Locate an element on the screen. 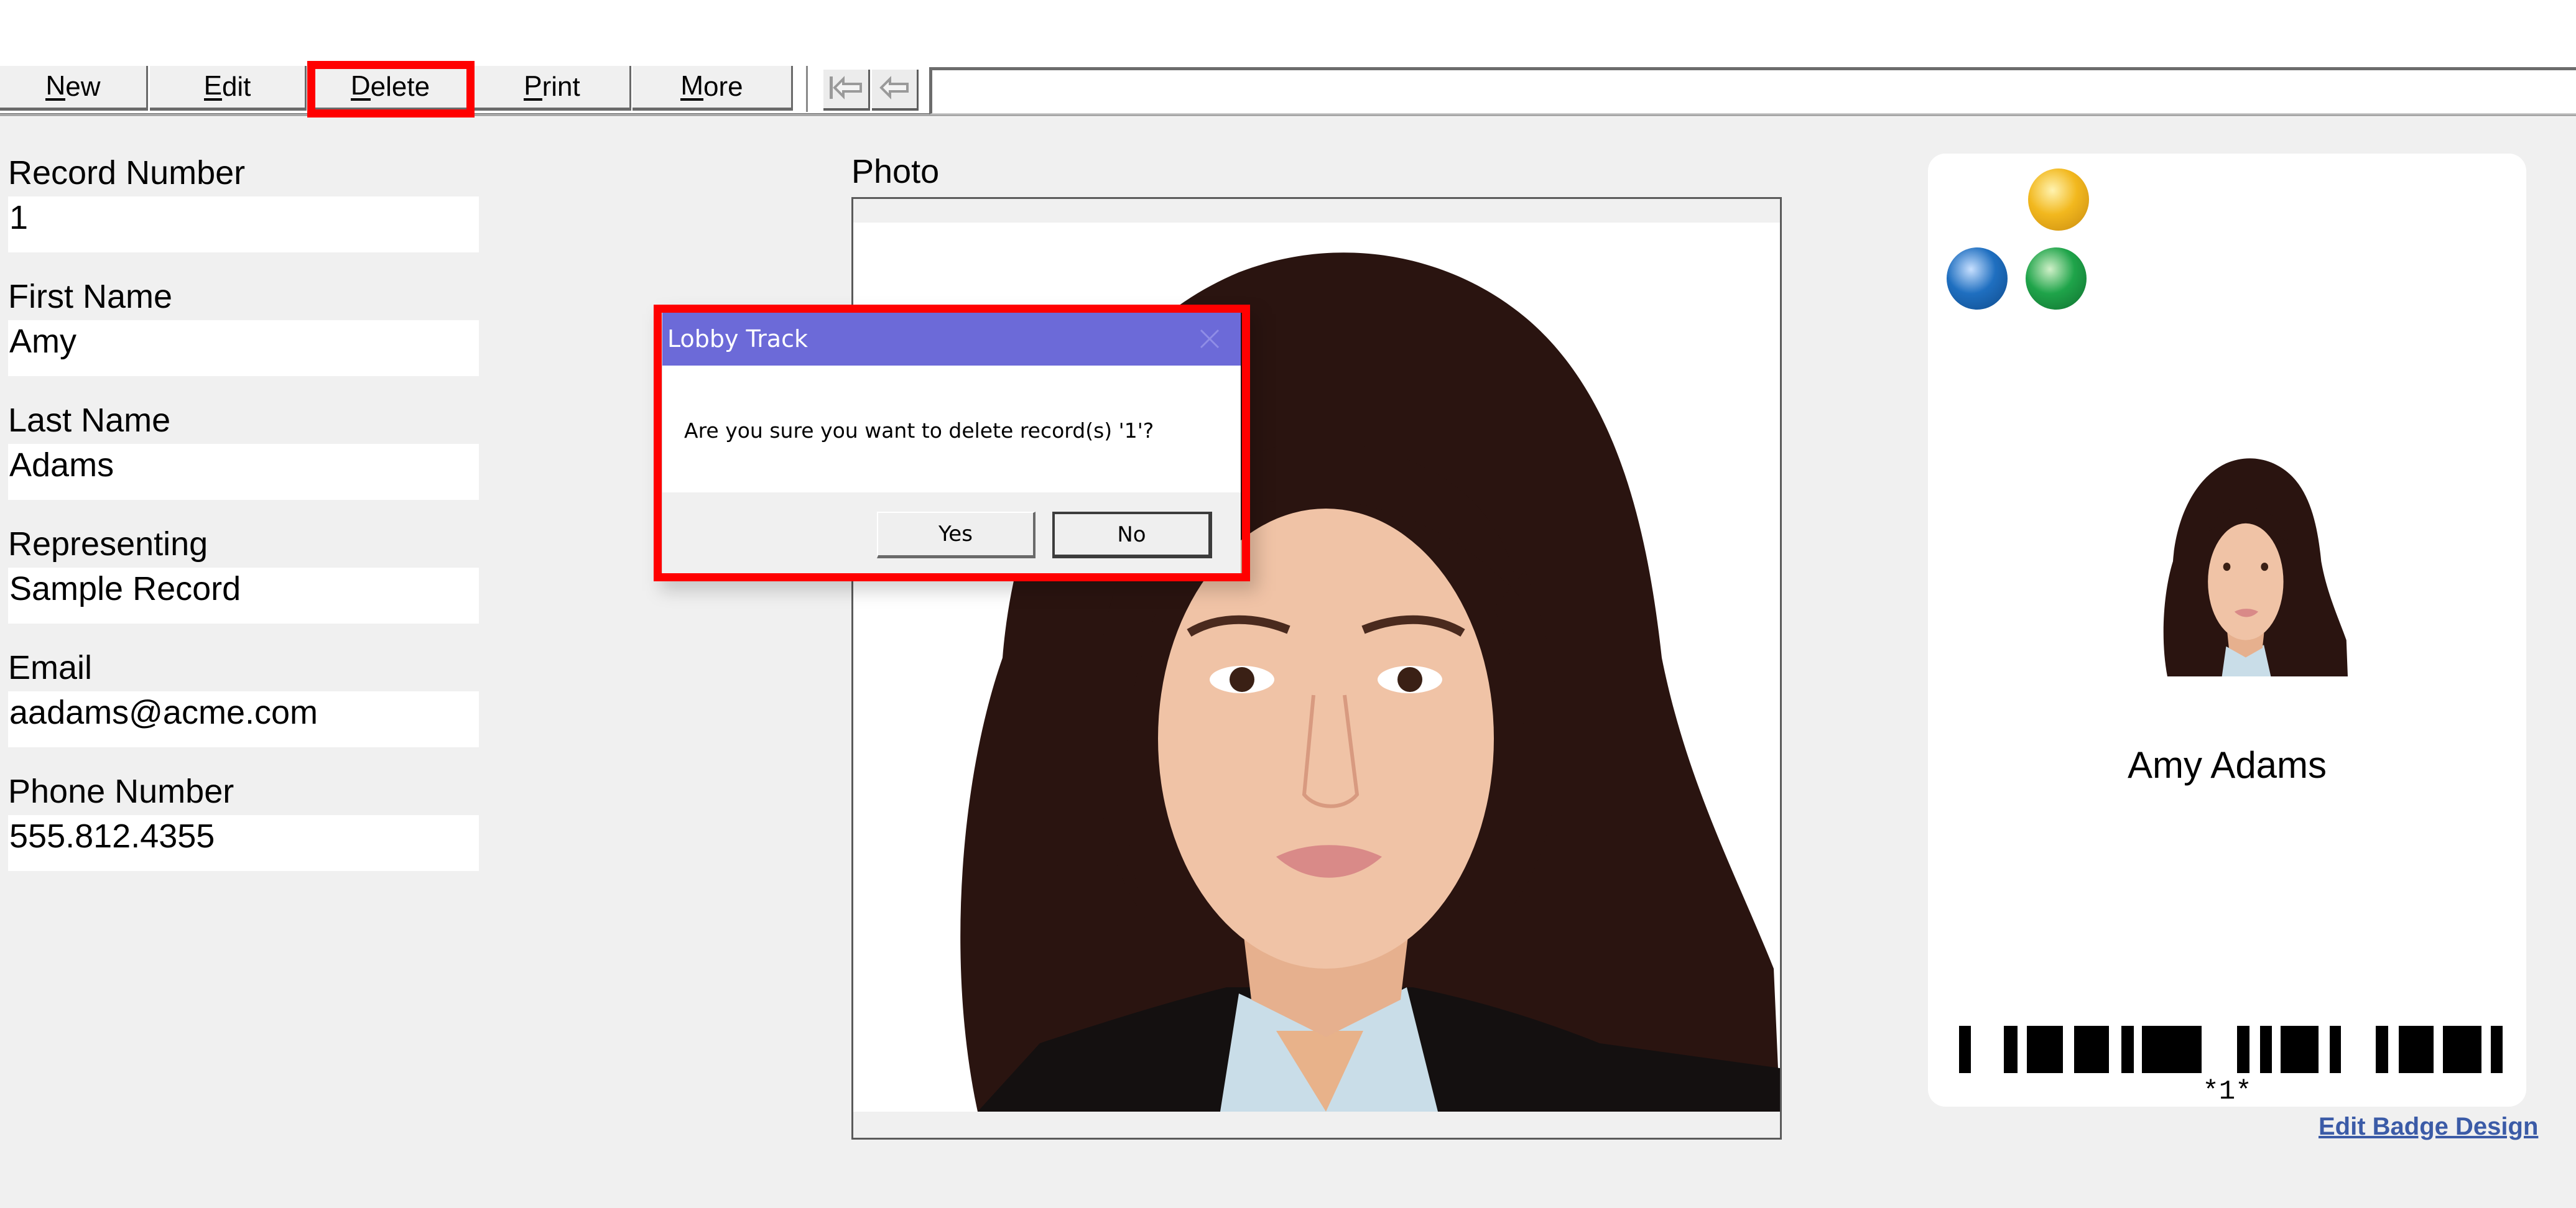 The height and width of the screenshot is (1208, 2576). edit-label: dit is located at coordinates (236, 86).